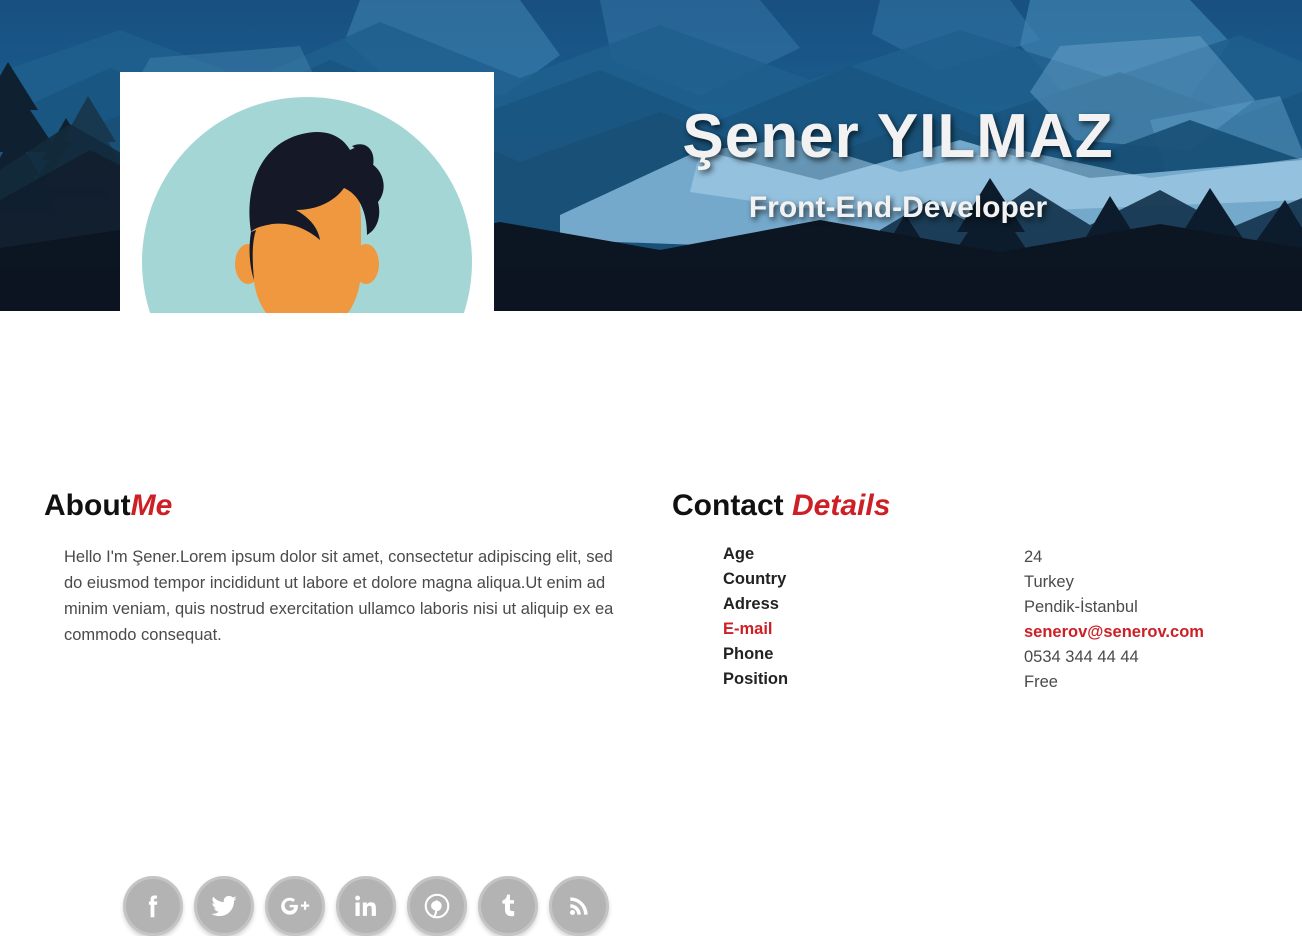  I want to click on contact-label-column: Age Country Adress E-mail Phone Position, so click(853, 617).